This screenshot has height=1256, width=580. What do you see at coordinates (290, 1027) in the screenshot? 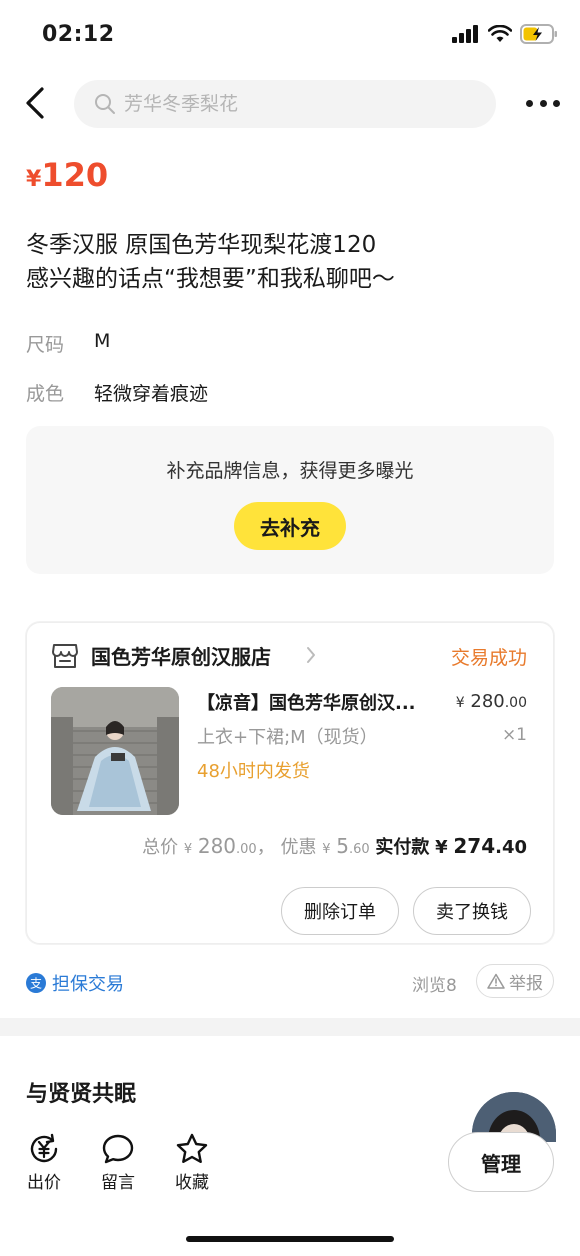
I see `section-divider` at bounding box center [290, 1027].